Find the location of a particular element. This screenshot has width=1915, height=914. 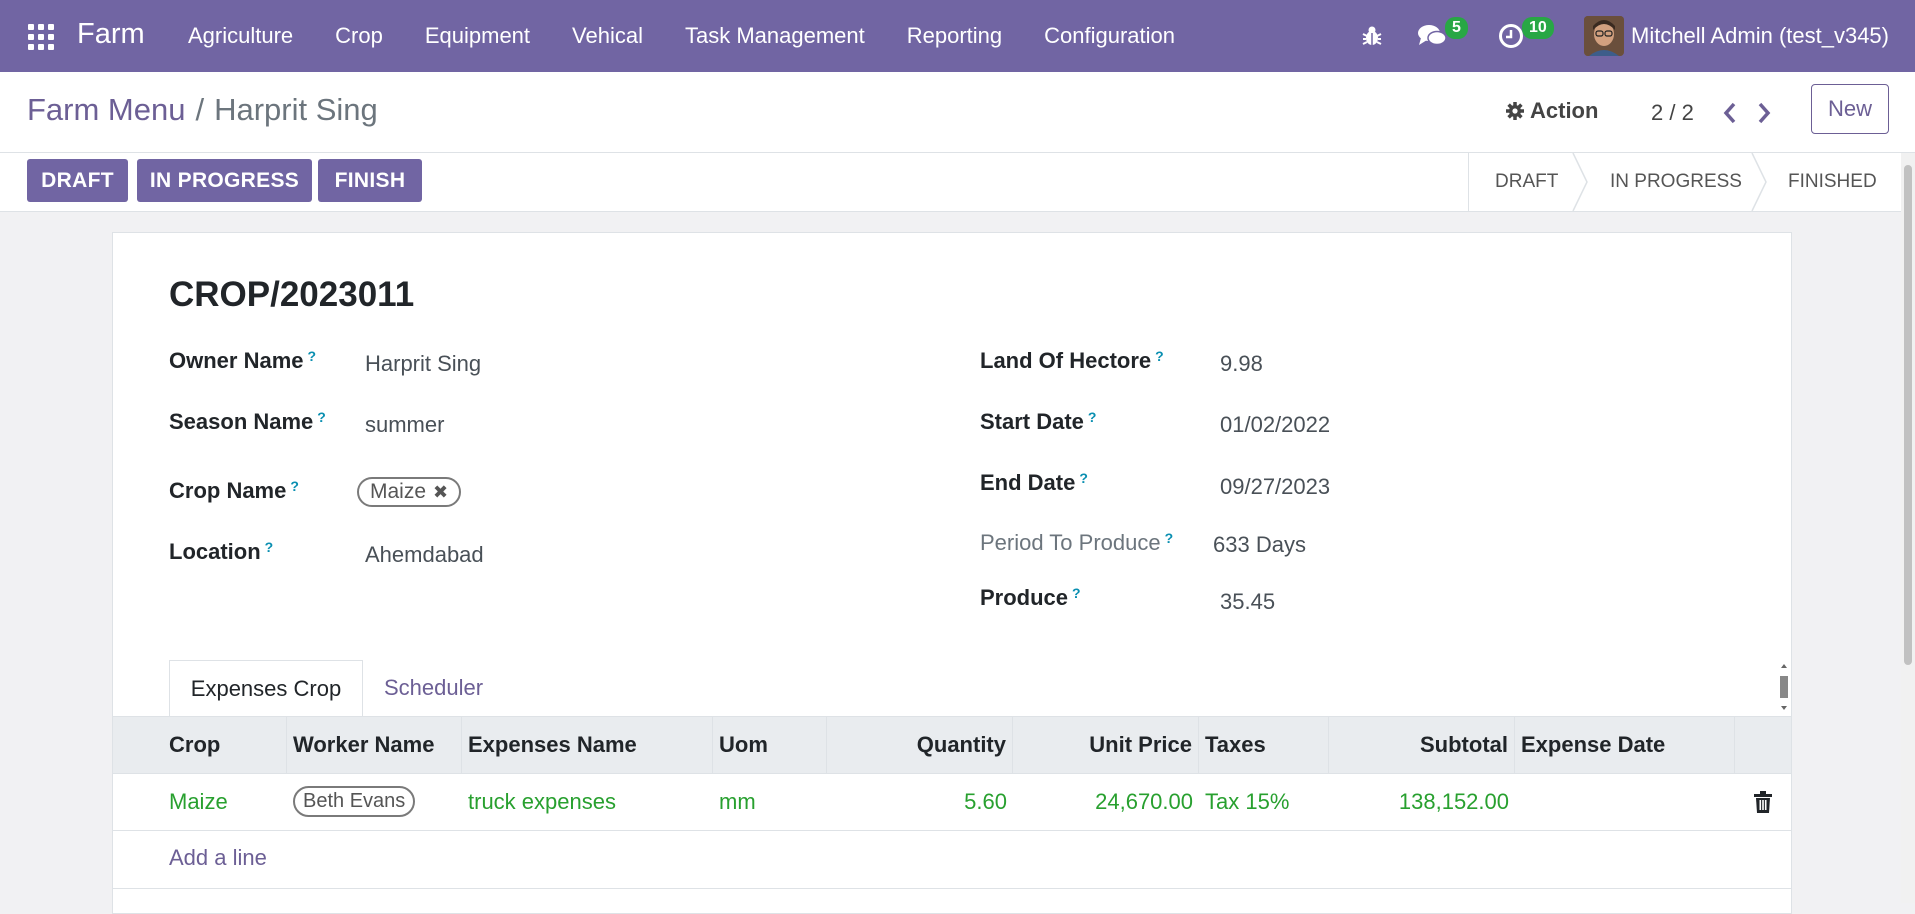

breadcrumb-parent: Farm Menu is located at coordinates (106, 109).